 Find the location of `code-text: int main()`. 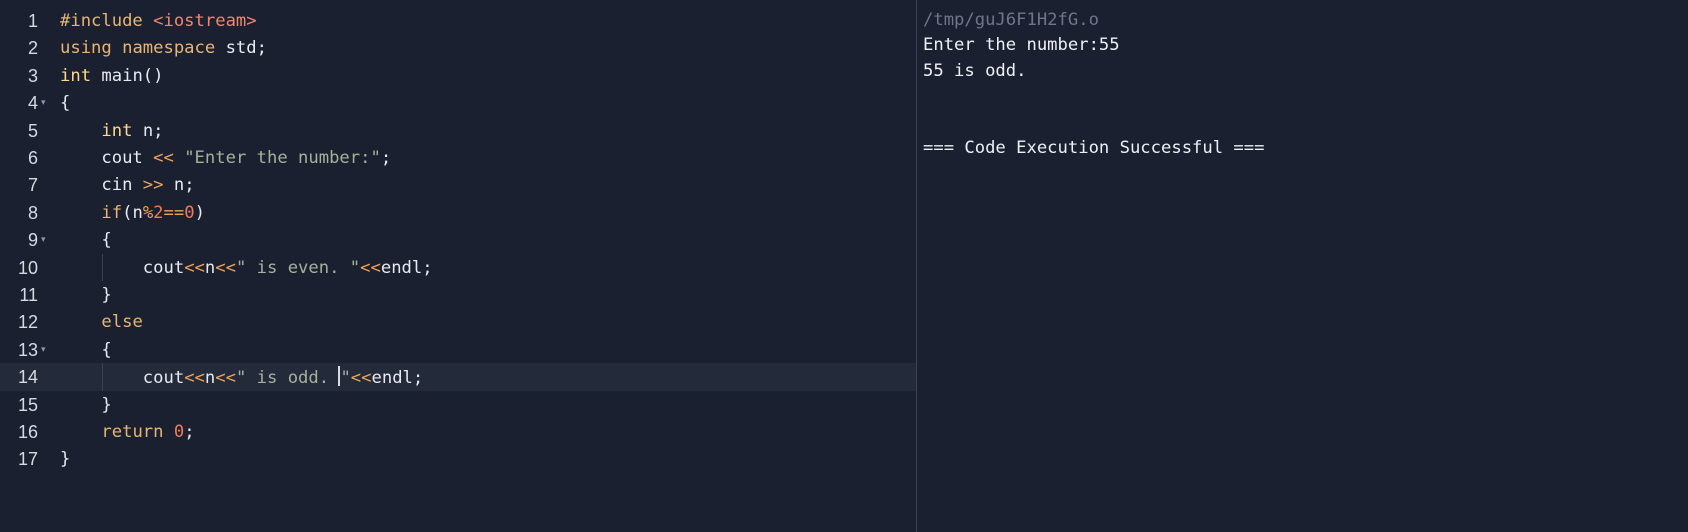

code-text: int main() is located at coordinates (112, 76).